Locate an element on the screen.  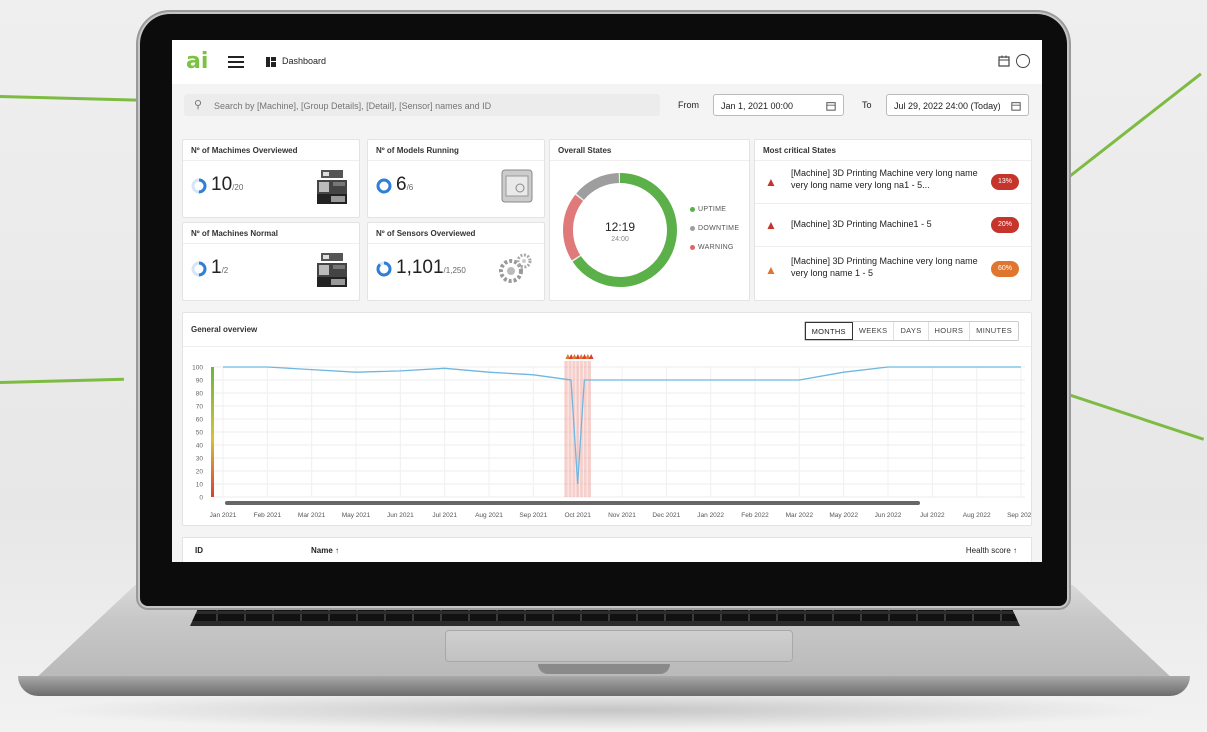
period-tabs: MONTHS WEEKS DAYS HOURS MINUTES is located at coordinates (911, 331).